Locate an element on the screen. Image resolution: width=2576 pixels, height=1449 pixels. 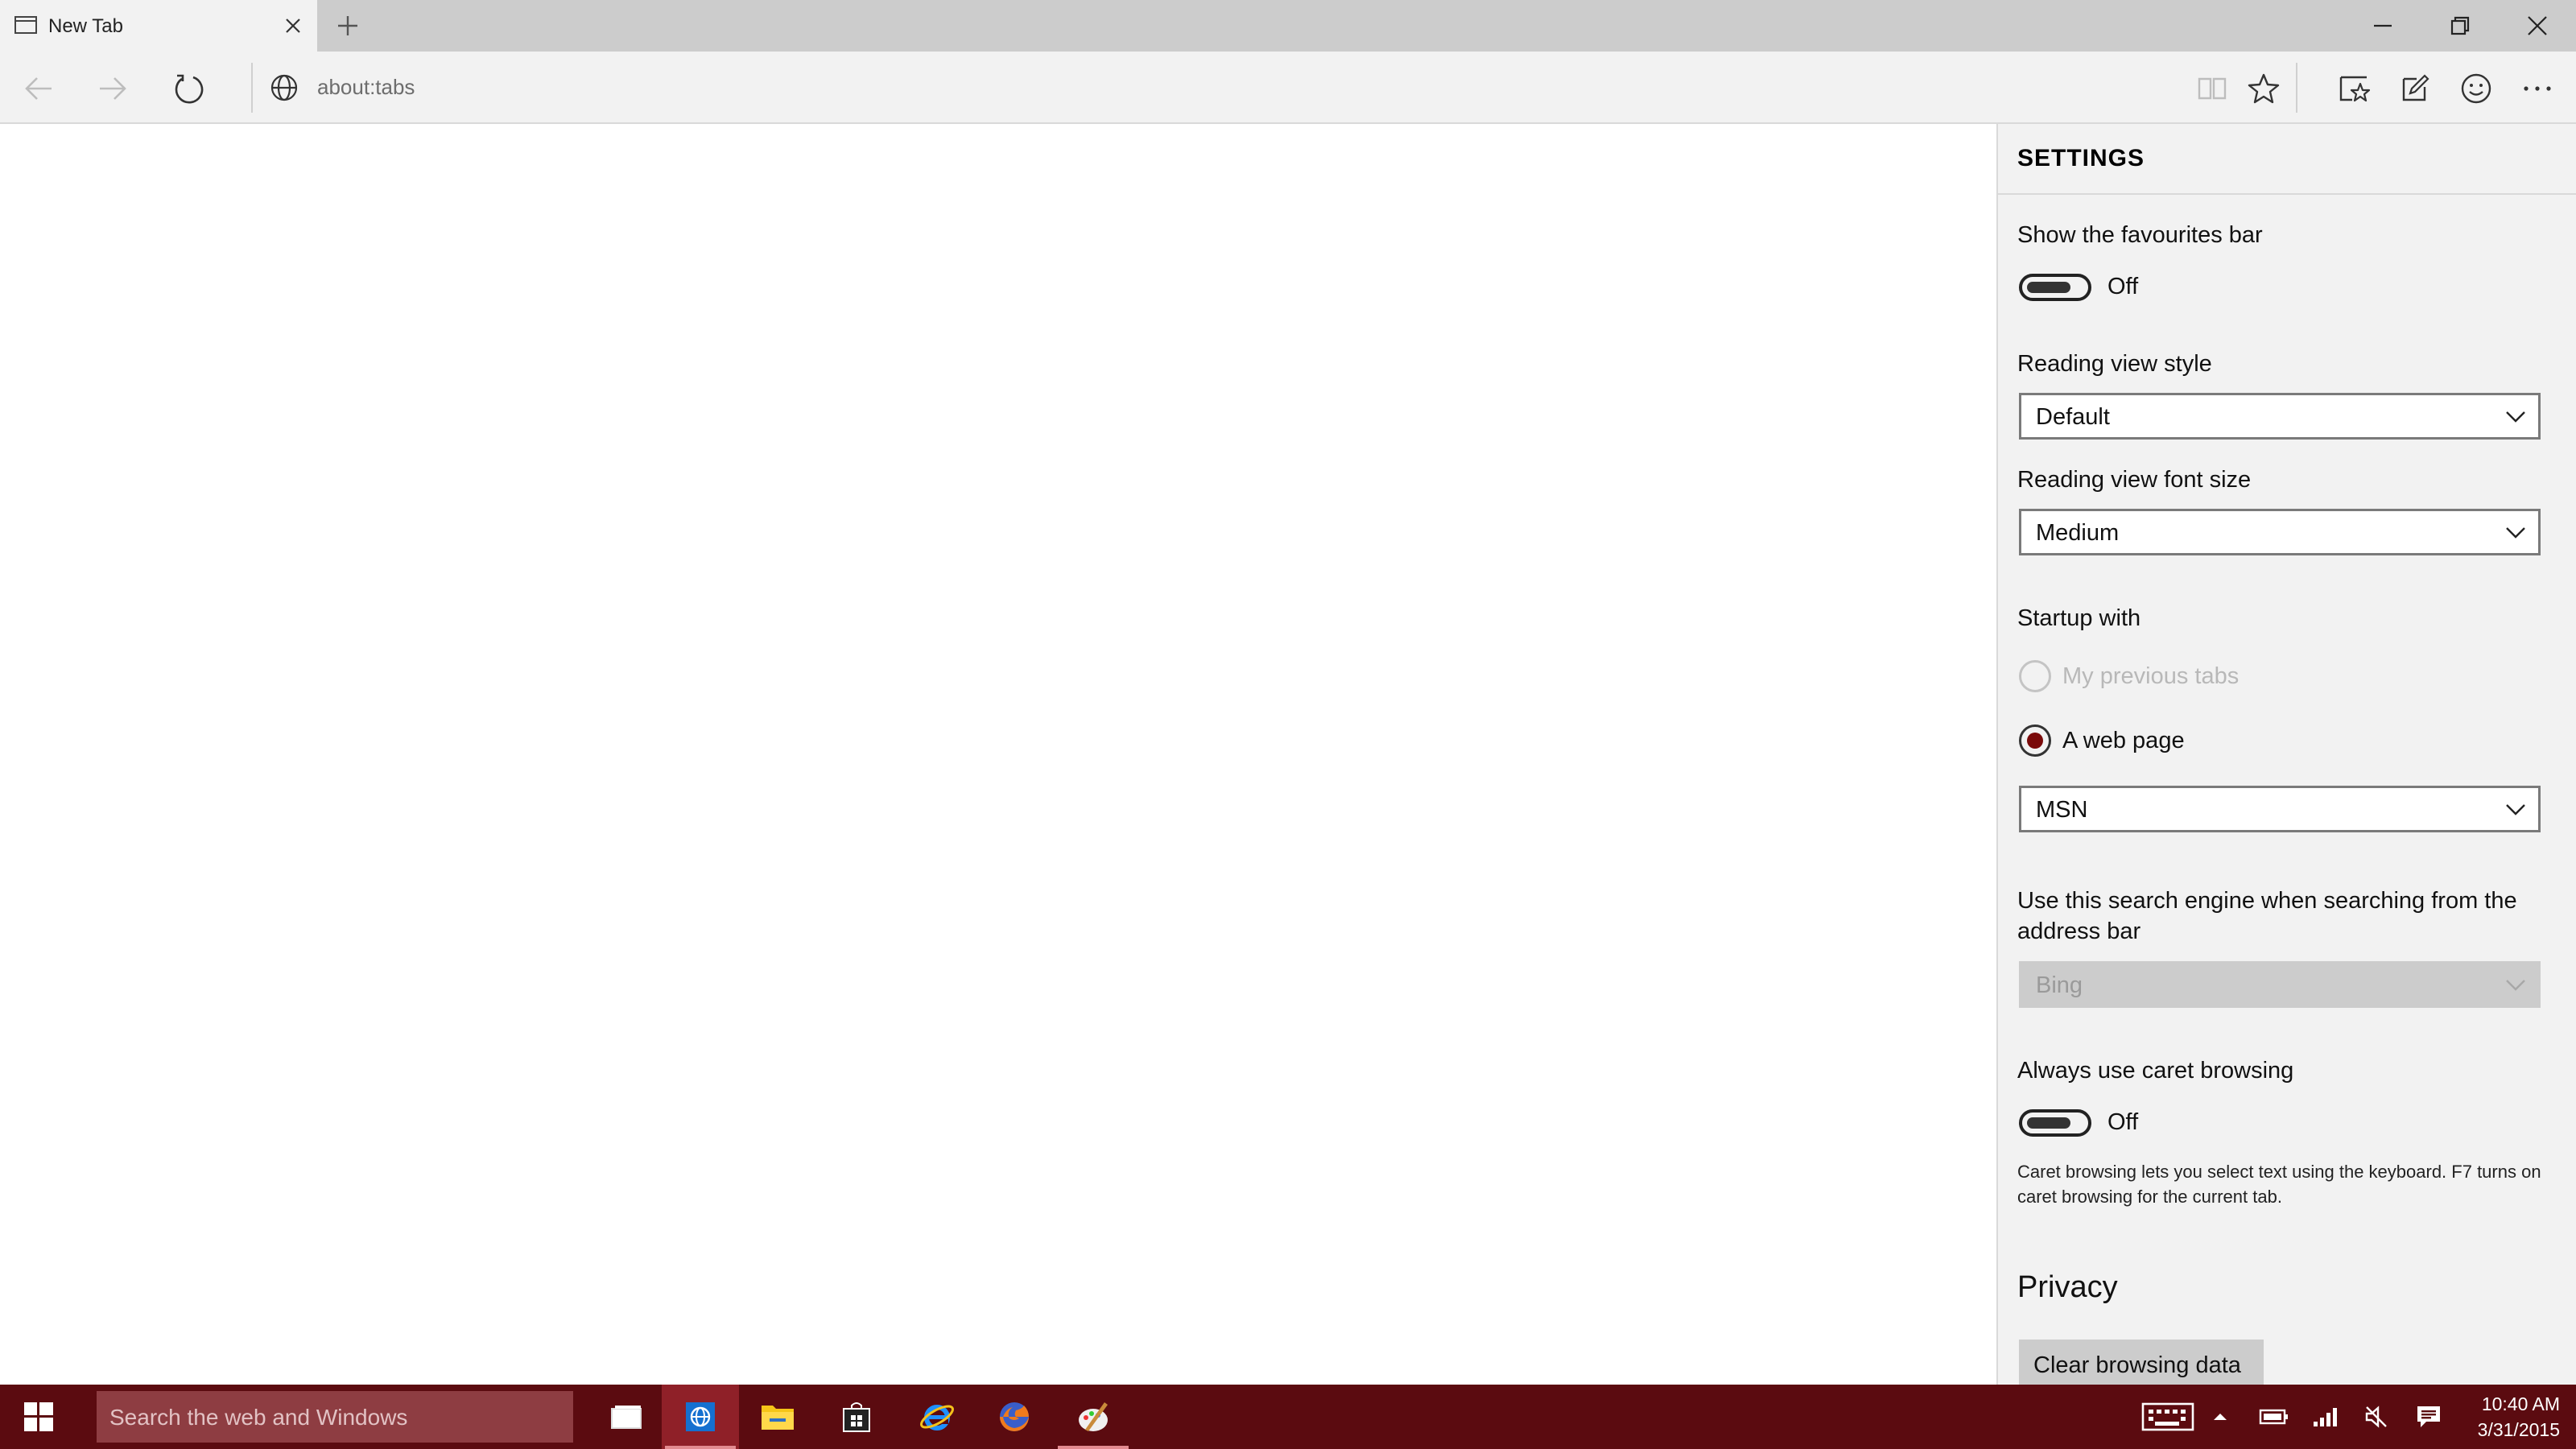
favourite-button is located at coordinates (2263, 87).